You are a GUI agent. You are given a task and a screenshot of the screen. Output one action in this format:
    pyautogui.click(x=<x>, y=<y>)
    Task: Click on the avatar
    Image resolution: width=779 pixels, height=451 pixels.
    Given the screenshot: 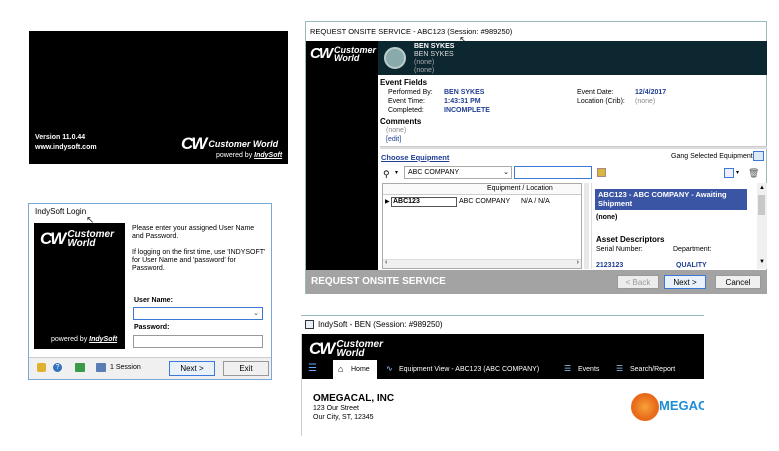 What is the action you would take?
    pyautogui.click(x=395, y=58)
    